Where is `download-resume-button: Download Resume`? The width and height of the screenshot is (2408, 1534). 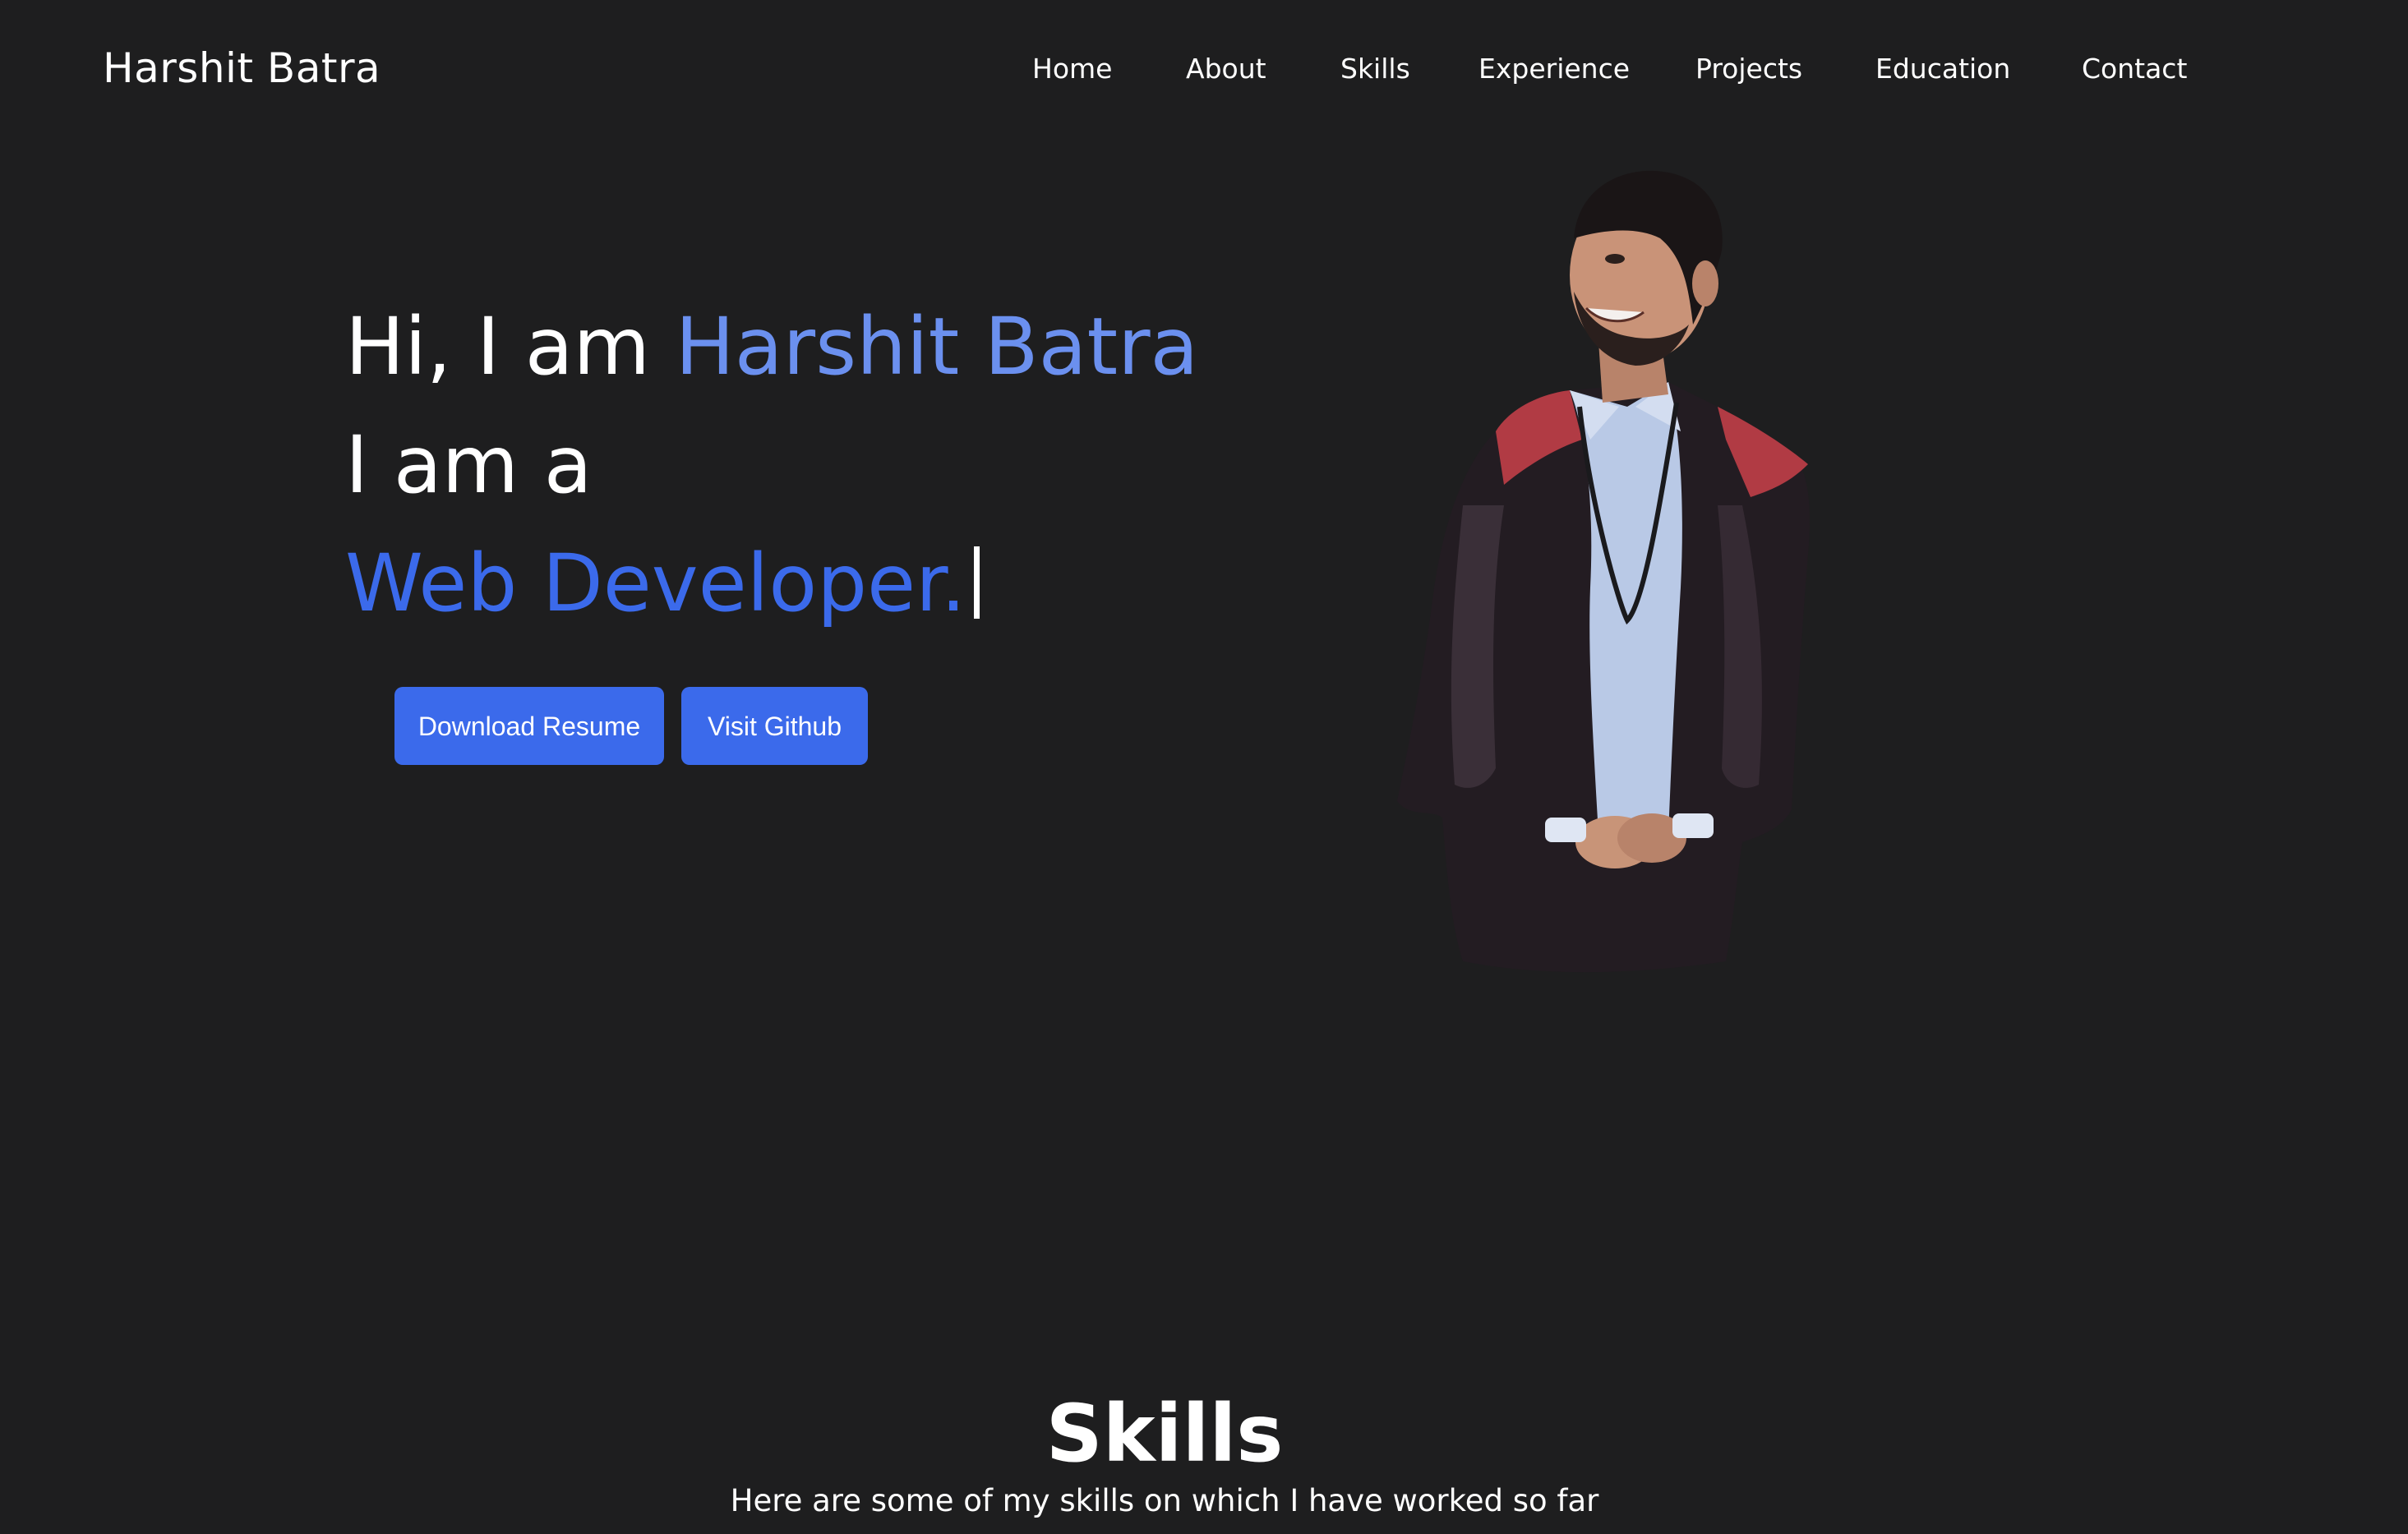
download-resume-button: Download Resume is located at coordinates (529, 726).